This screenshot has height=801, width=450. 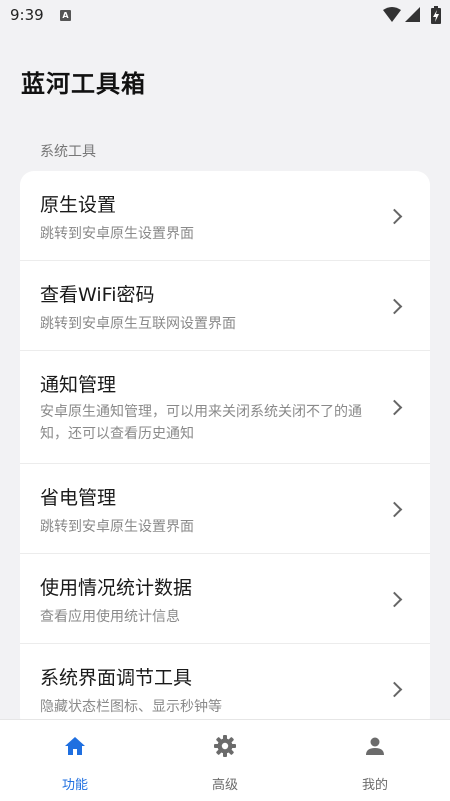 I want to click on list-item-power-management: 省电管理 跳转到安卓原生设置界面, so click(x=225, y=509).